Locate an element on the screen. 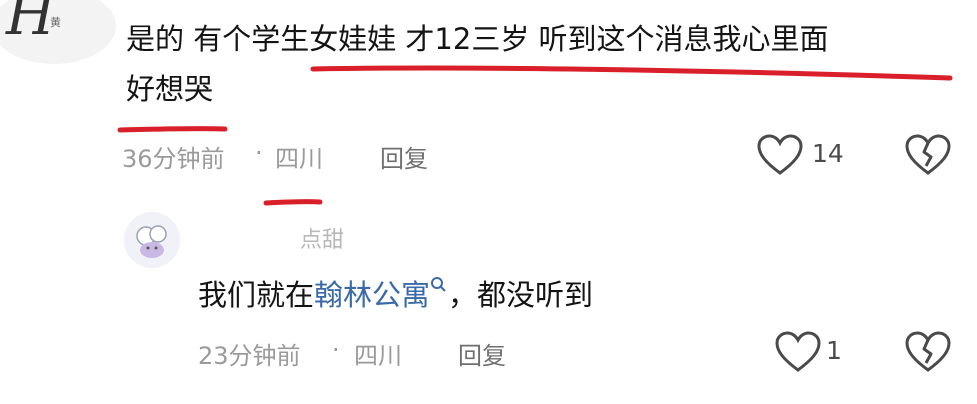  reply-reply-button: 回复 is located at coordinates (482, 353).